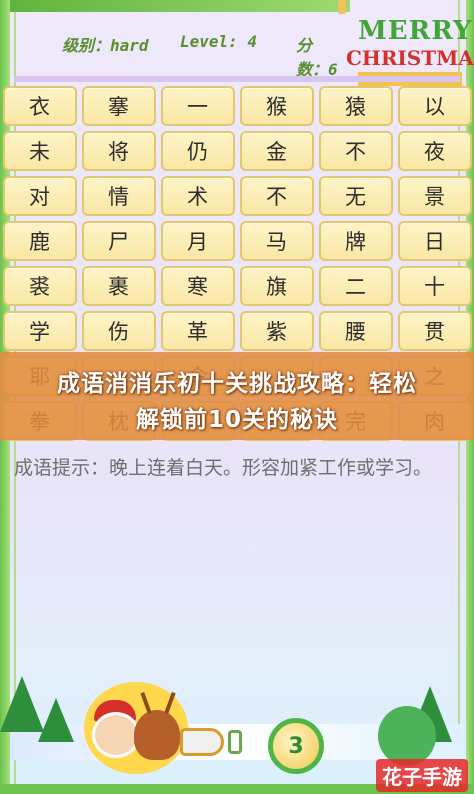 Image resolution: width=474 pixels, height=794 pixels. Describe the element at coordinates (197, 151) in the screenshot. I see `char-tile: 仍` at that location.